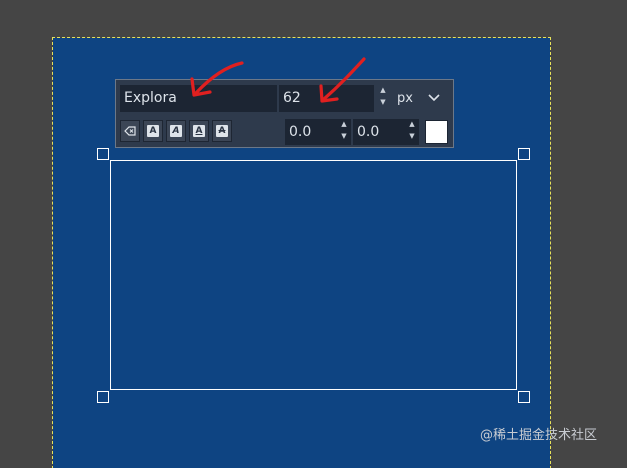 The width and height of the screenshot is (627, 468). I want to click on unit-dropdown-button, so click(434, 98).